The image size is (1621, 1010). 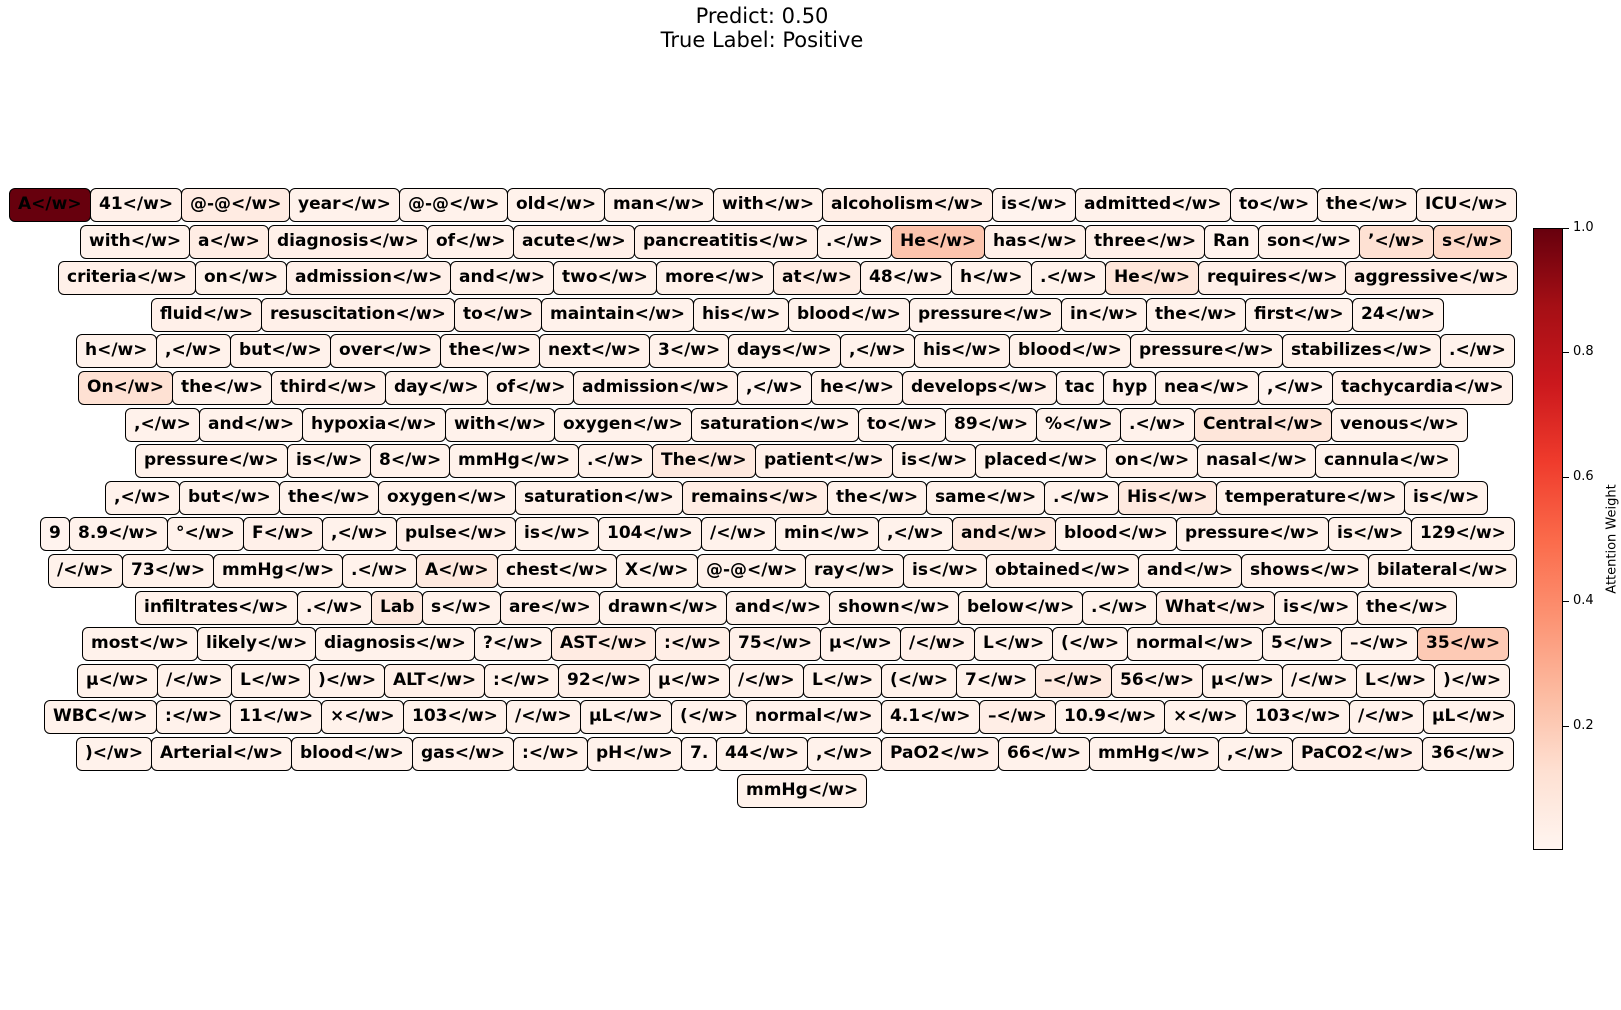 I want to click on token-cell: same</w>, so click(x=986, y=498).